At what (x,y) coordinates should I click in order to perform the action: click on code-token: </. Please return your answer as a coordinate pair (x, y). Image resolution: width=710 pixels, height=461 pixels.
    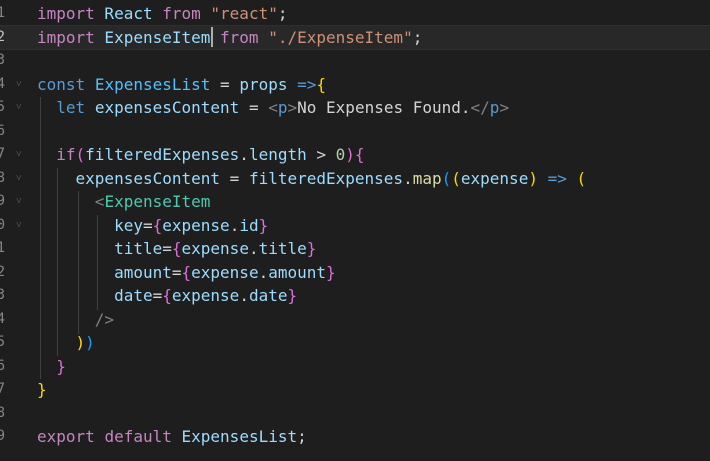
    Looking at the image, I should click on (480, 107).